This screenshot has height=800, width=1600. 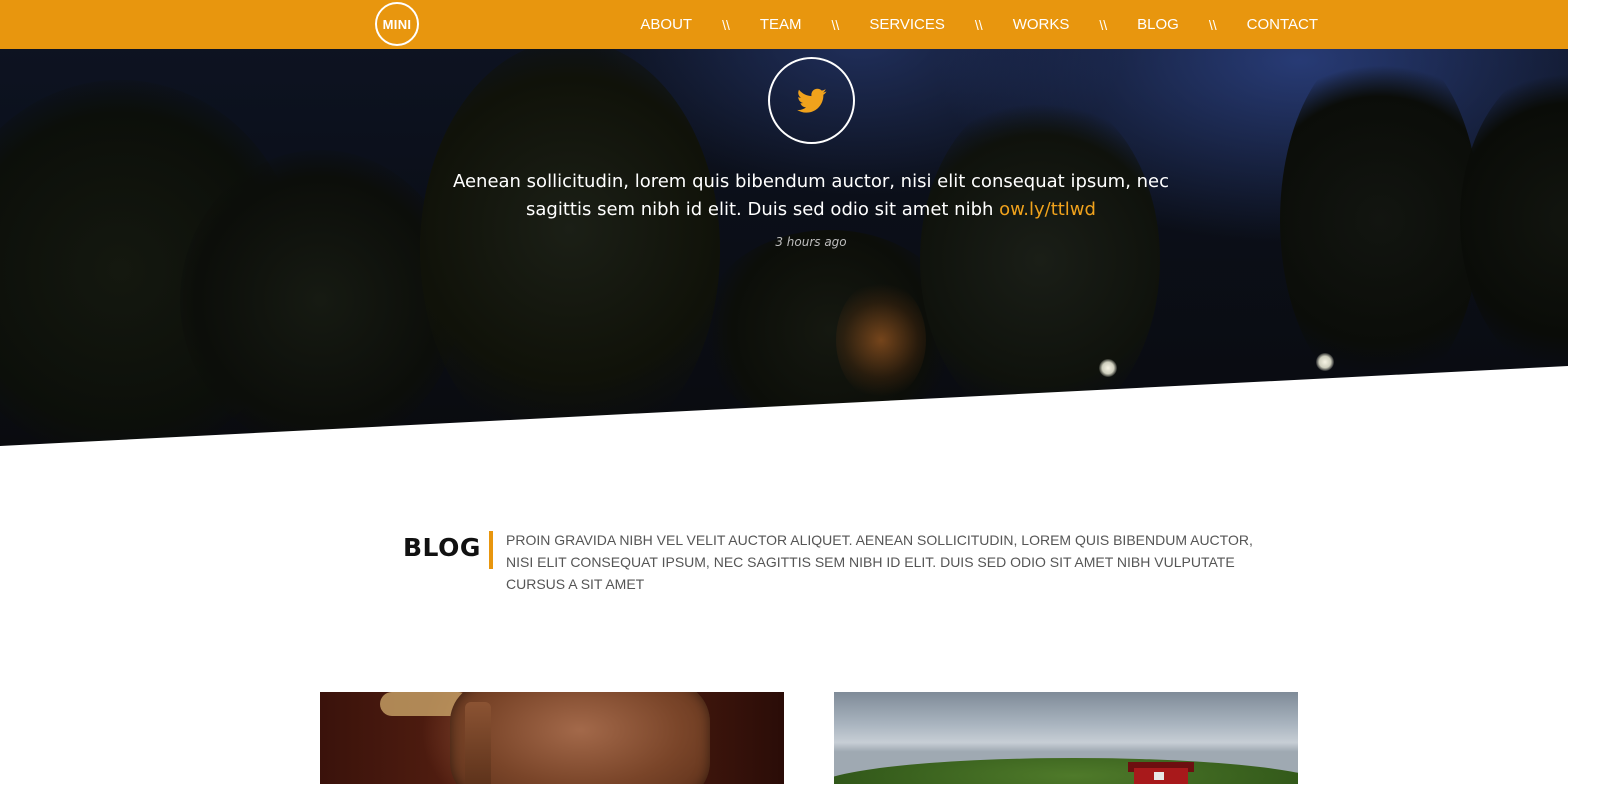 What do you see at coordinates (1066, 738) in the screenshot?
I see `blog-post-image-barn` at bounding box center [1066, 738].